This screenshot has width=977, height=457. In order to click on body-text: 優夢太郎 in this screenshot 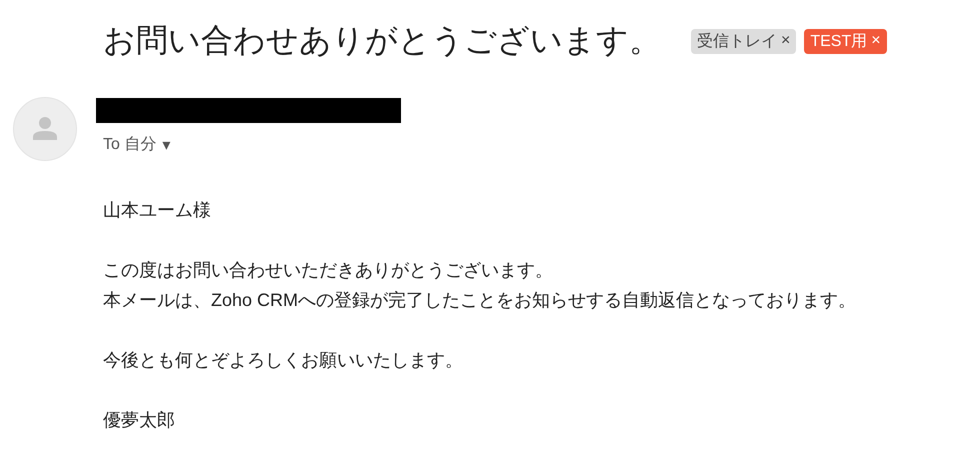, I will do `click(139, 420)`.